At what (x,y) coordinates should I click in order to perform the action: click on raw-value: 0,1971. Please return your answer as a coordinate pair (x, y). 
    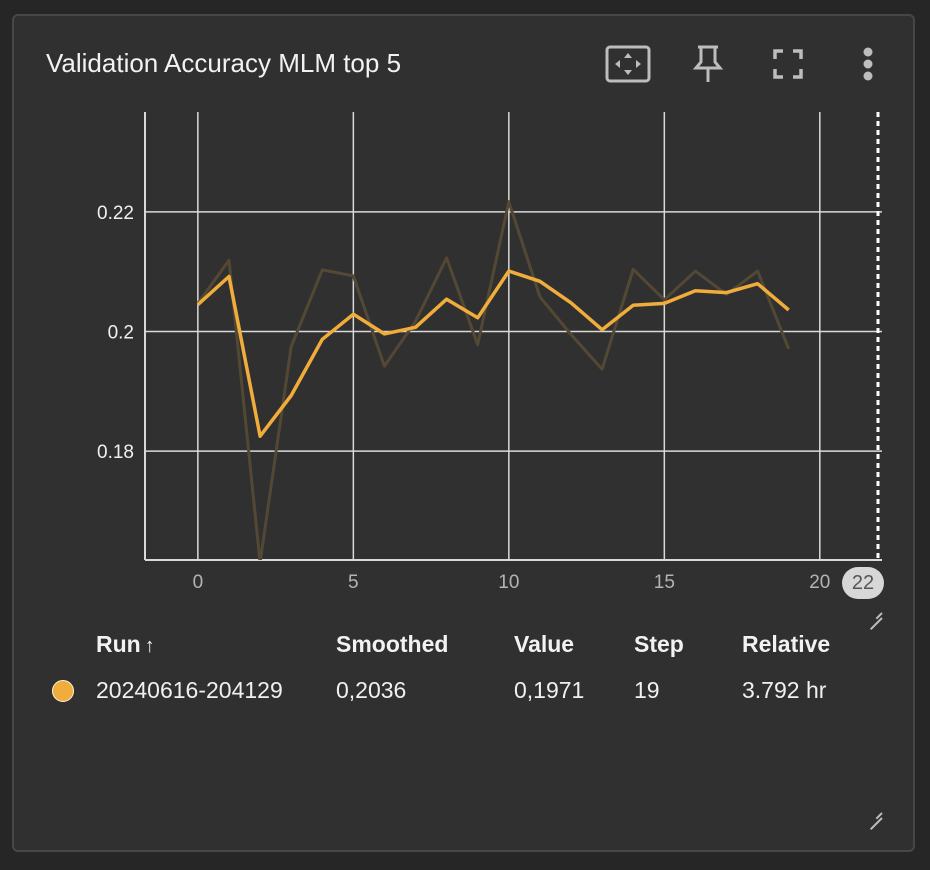
    Looking at the image, I should click on (549, 689).